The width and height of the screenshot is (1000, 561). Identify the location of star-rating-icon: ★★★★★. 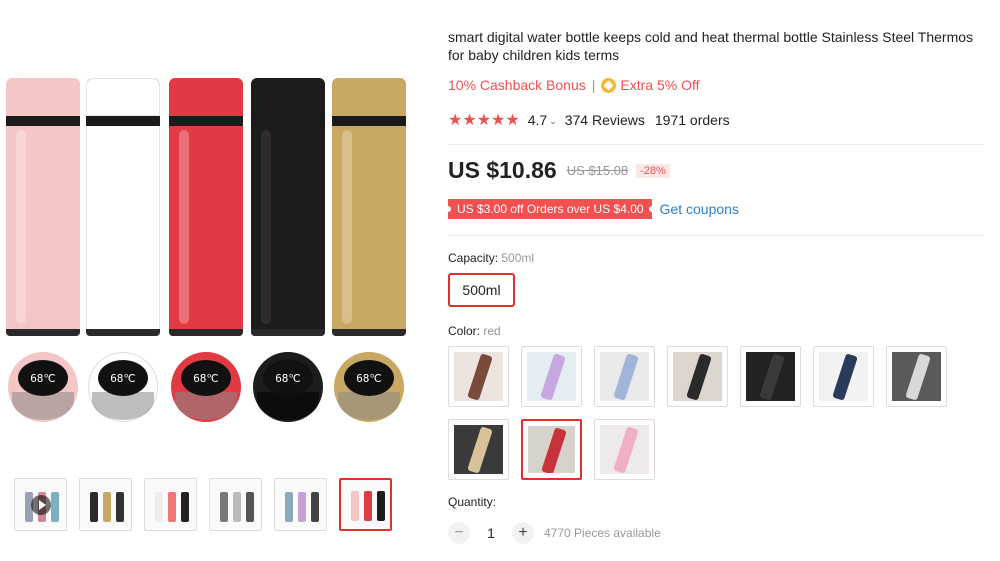
(484, 120).